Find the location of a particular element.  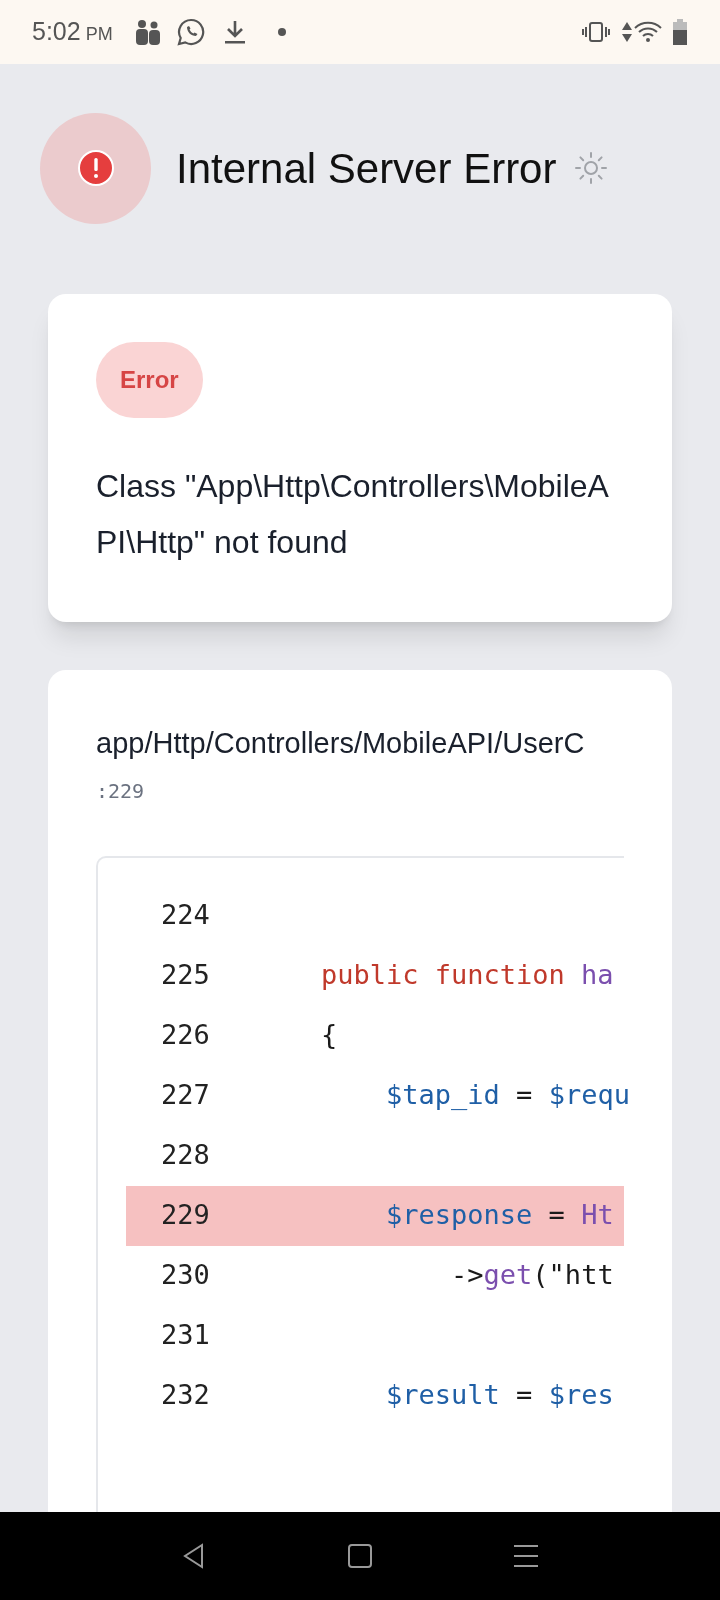

code-line: ->get("htt is located at coordinates (532, 1275).